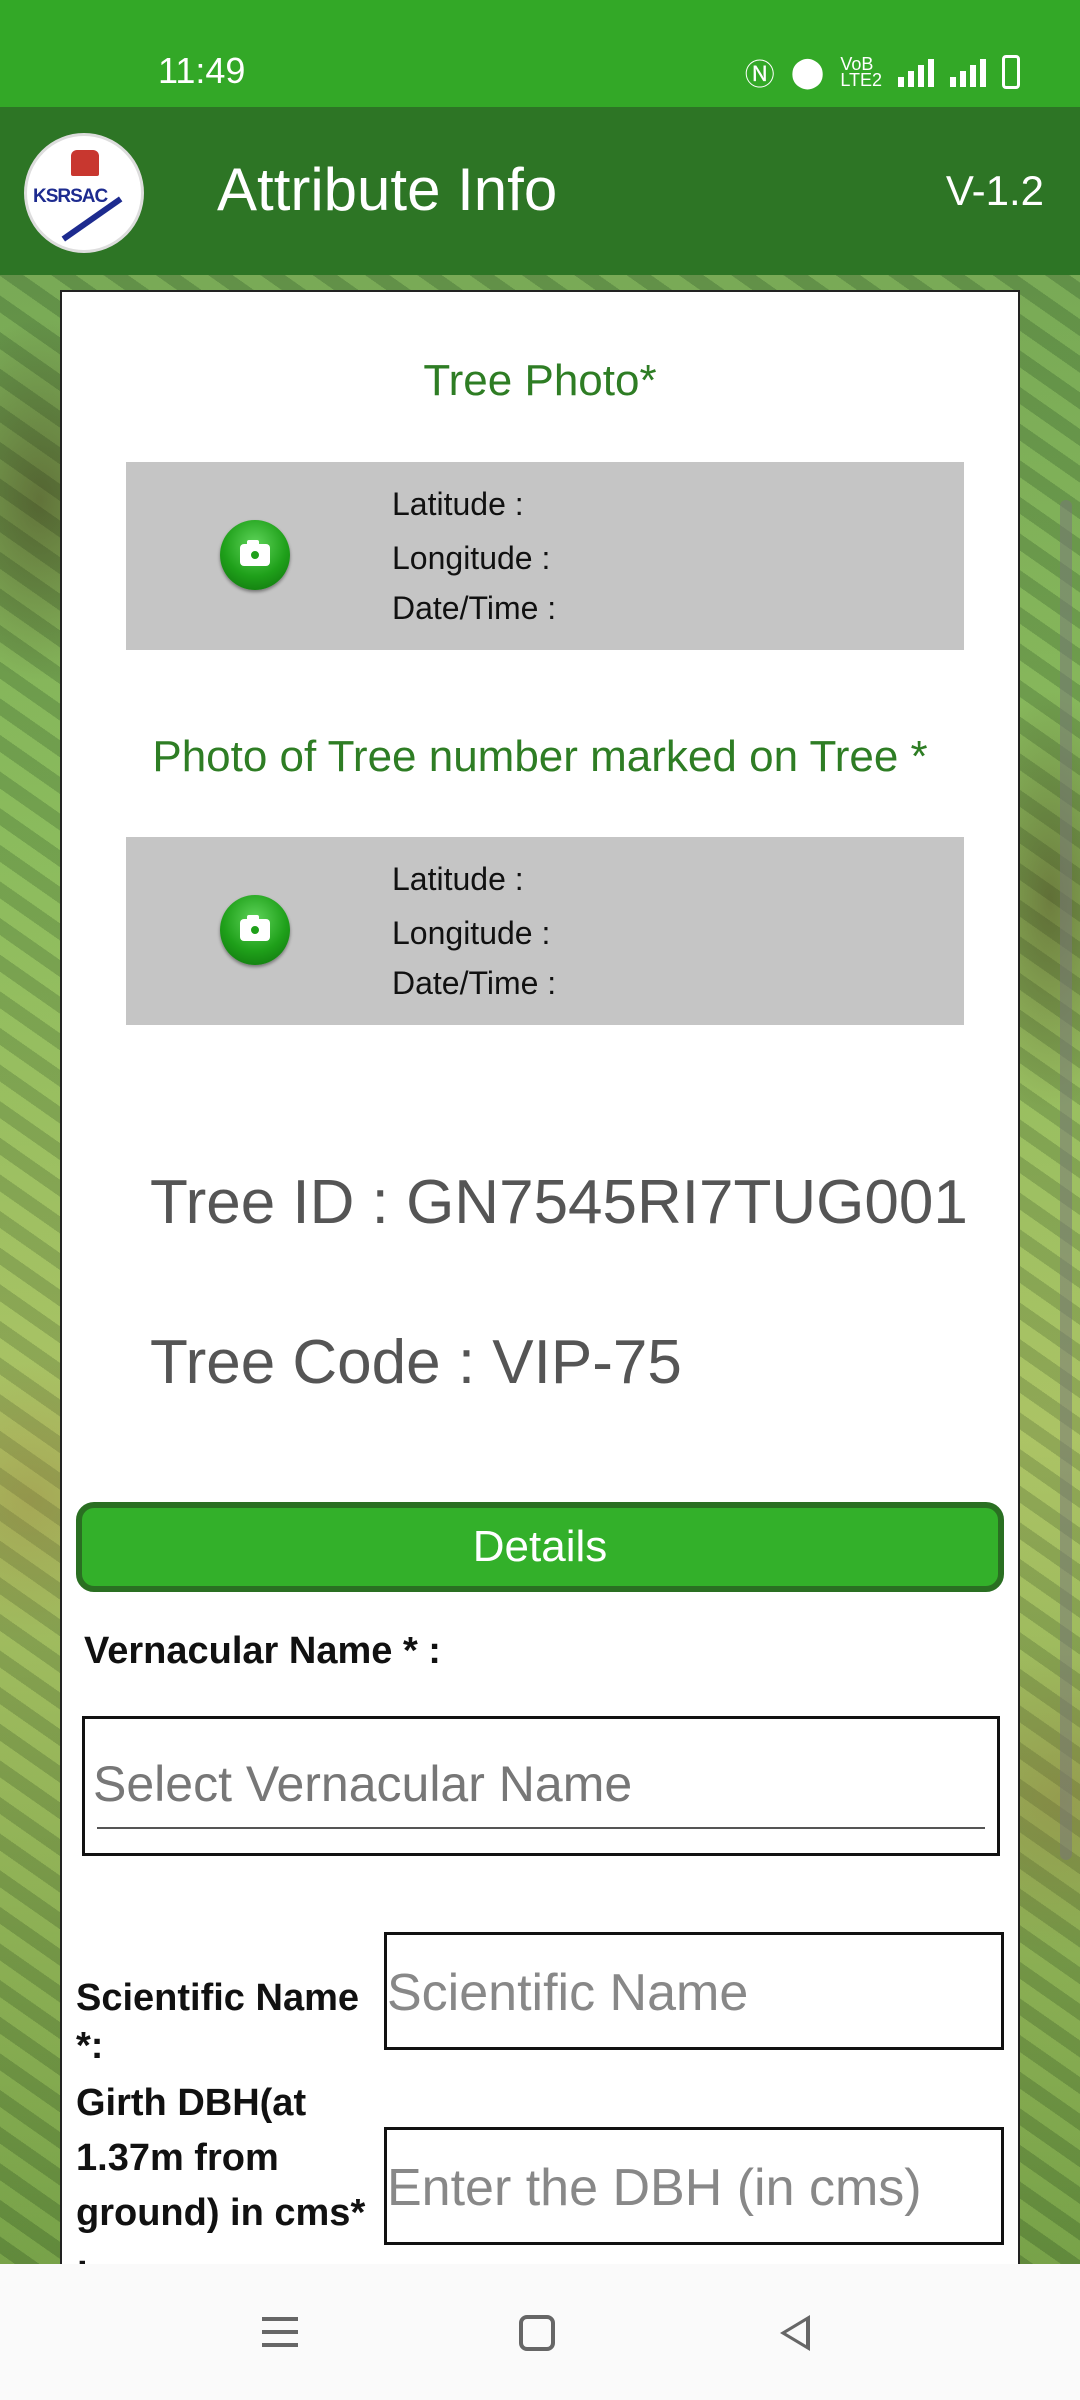 The width and height of the screenshot is (1080, 2400). What do you see at coordinates (1011, 72) in the screenshot?
I see `battery-icon` at bounding box center [1011, 72].